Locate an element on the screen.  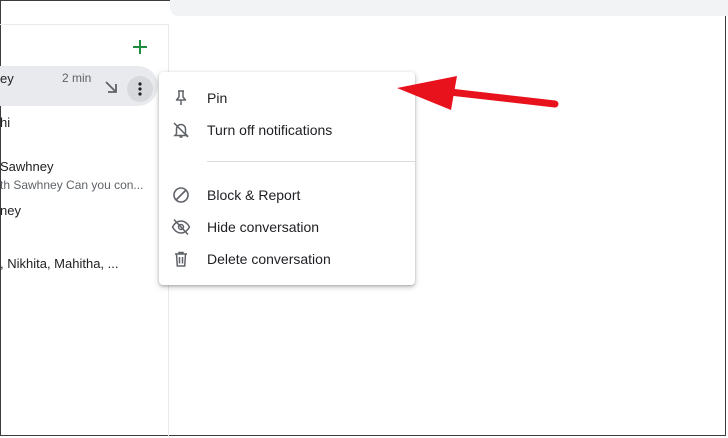
menu-item-label: Pin is located at coordinates (217, 98).